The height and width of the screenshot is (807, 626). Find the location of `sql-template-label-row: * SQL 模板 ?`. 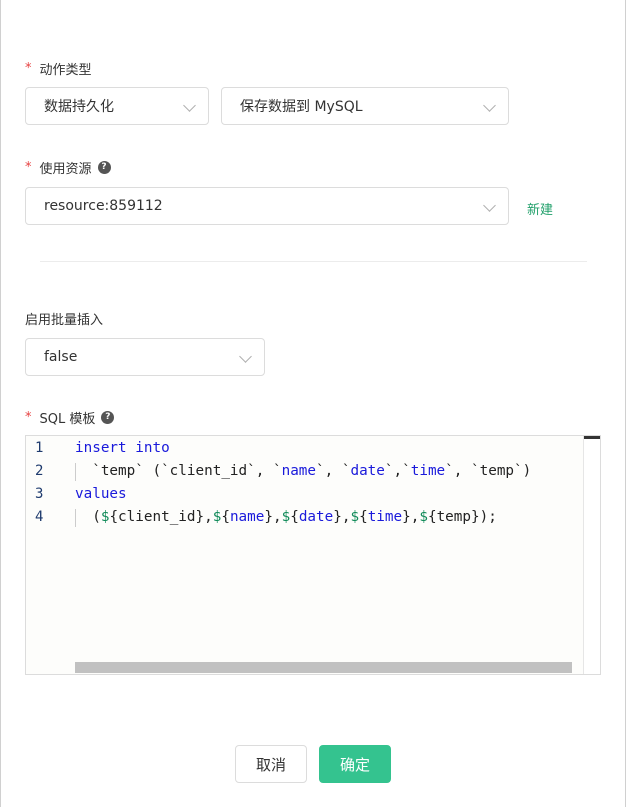

sql-template-label-row: * SQL 模板 ? is located at coordinates (70, 417).